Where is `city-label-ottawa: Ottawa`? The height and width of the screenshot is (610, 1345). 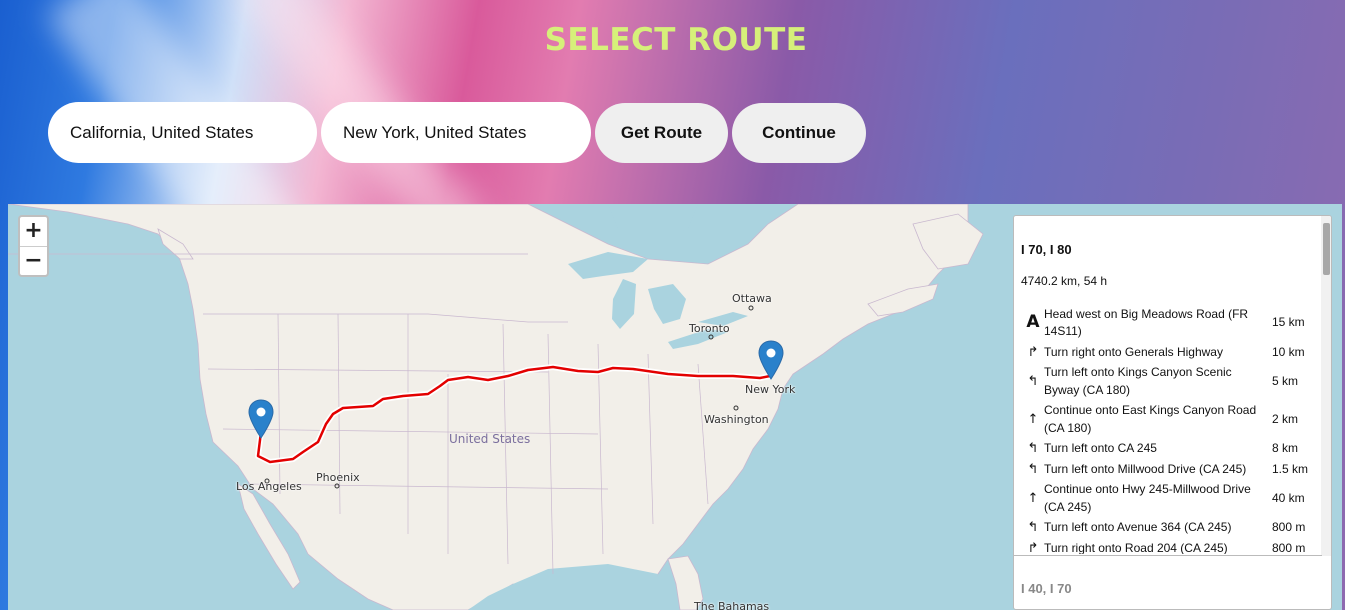
city-label-ottawa: Ottawa is located at coordinates (752, 298).